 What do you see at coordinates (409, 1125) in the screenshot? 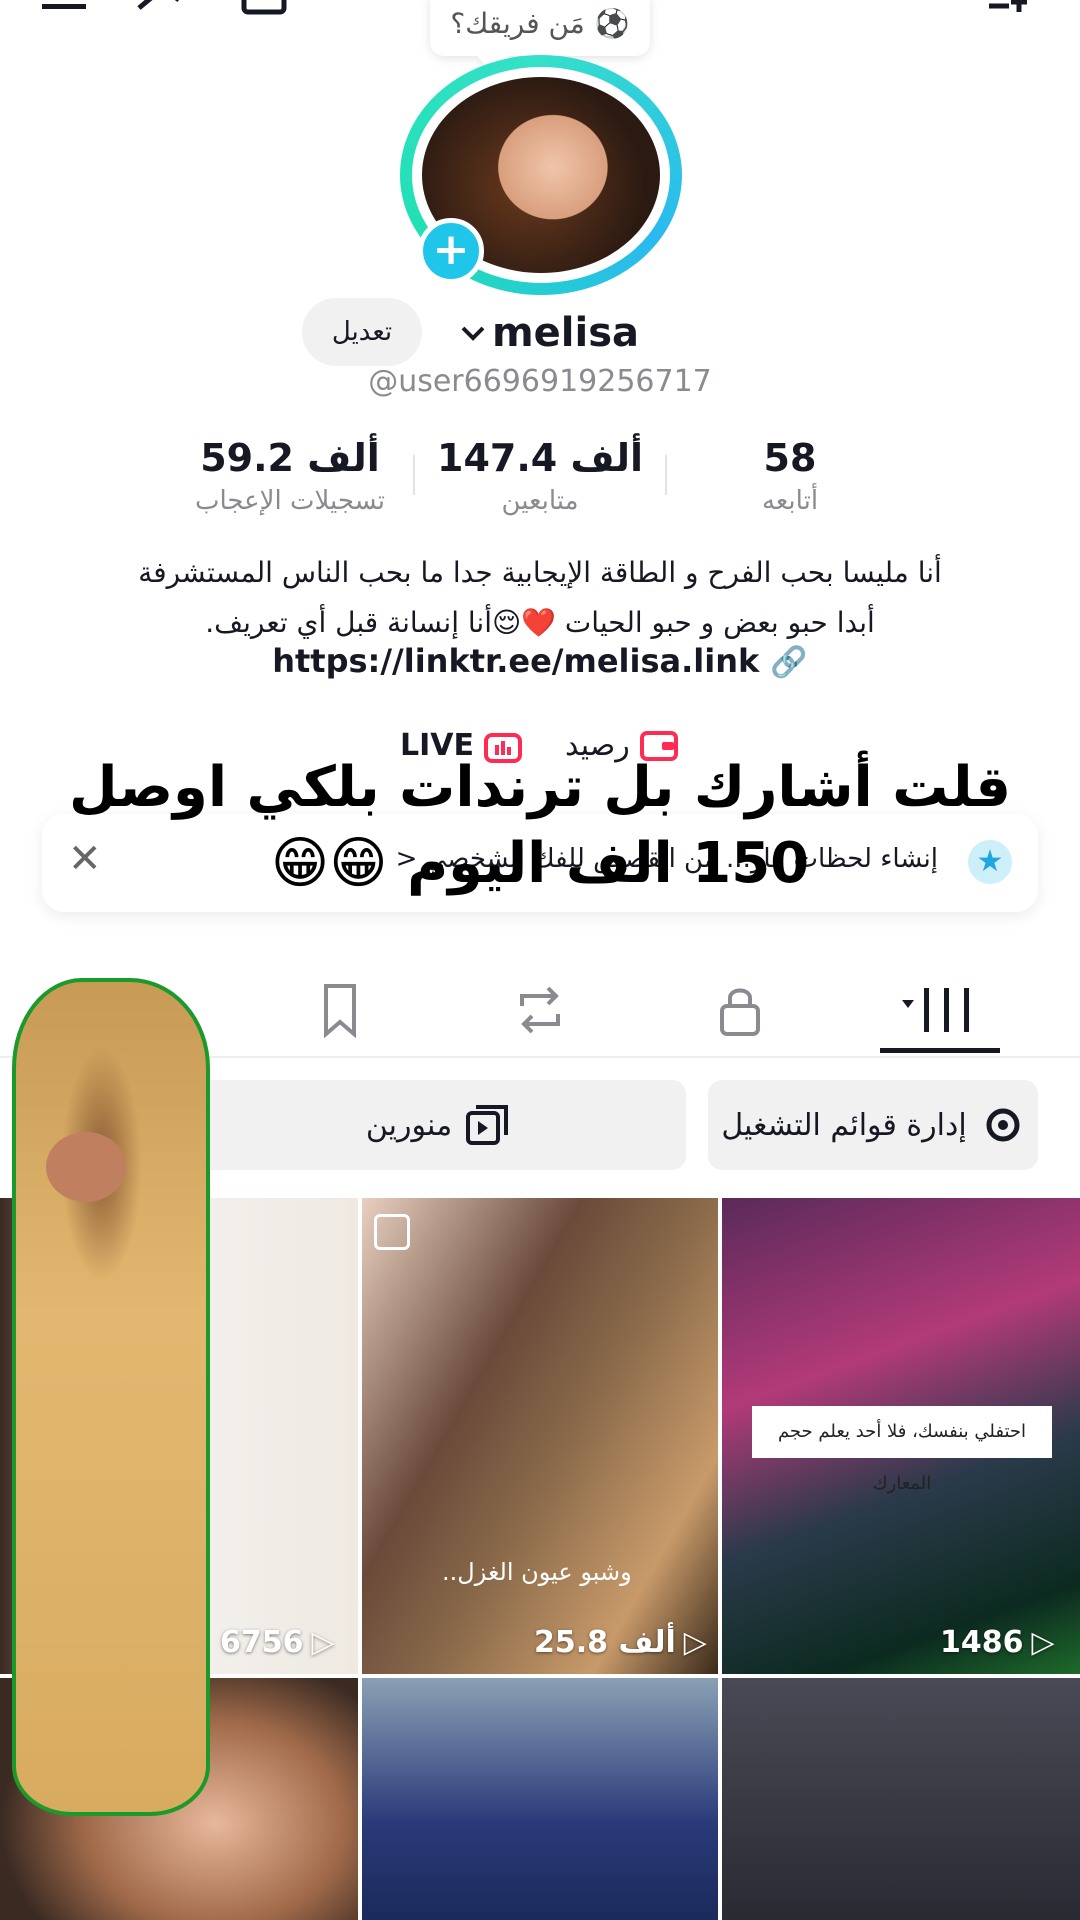
I see `playlist-label: منورين` at bounding box center [409, 1125].